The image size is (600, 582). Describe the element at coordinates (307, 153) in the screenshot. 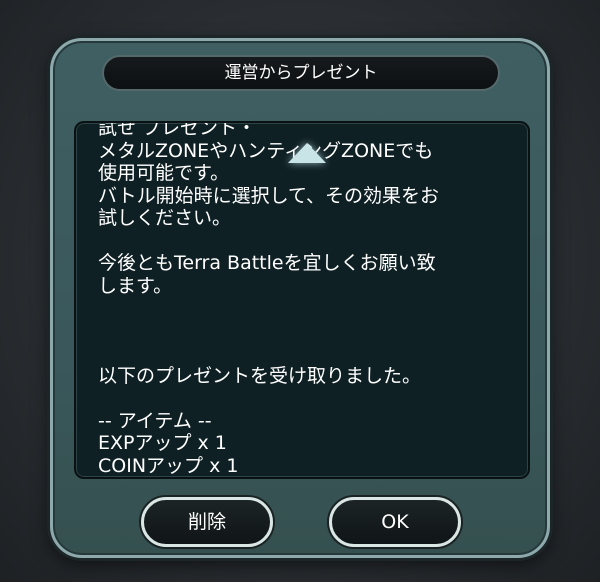

I see `scroll-up-arrow-icon` at that location.